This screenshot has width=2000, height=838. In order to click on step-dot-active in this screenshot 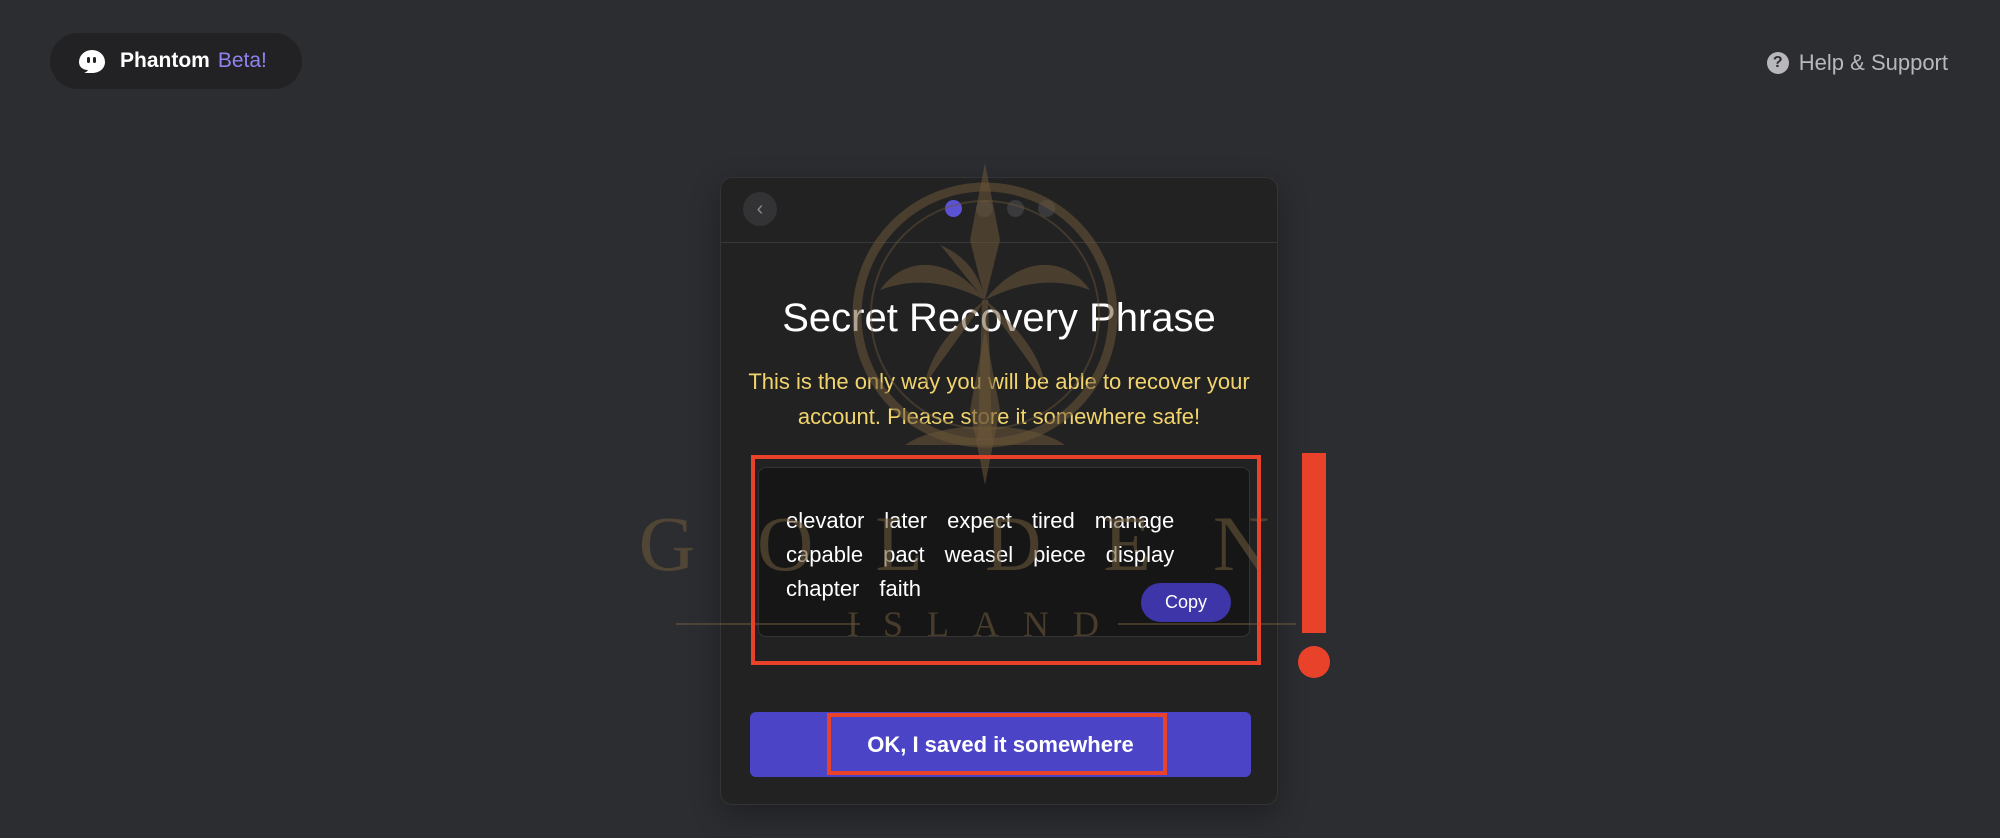, I will do `click(953, 208)`.